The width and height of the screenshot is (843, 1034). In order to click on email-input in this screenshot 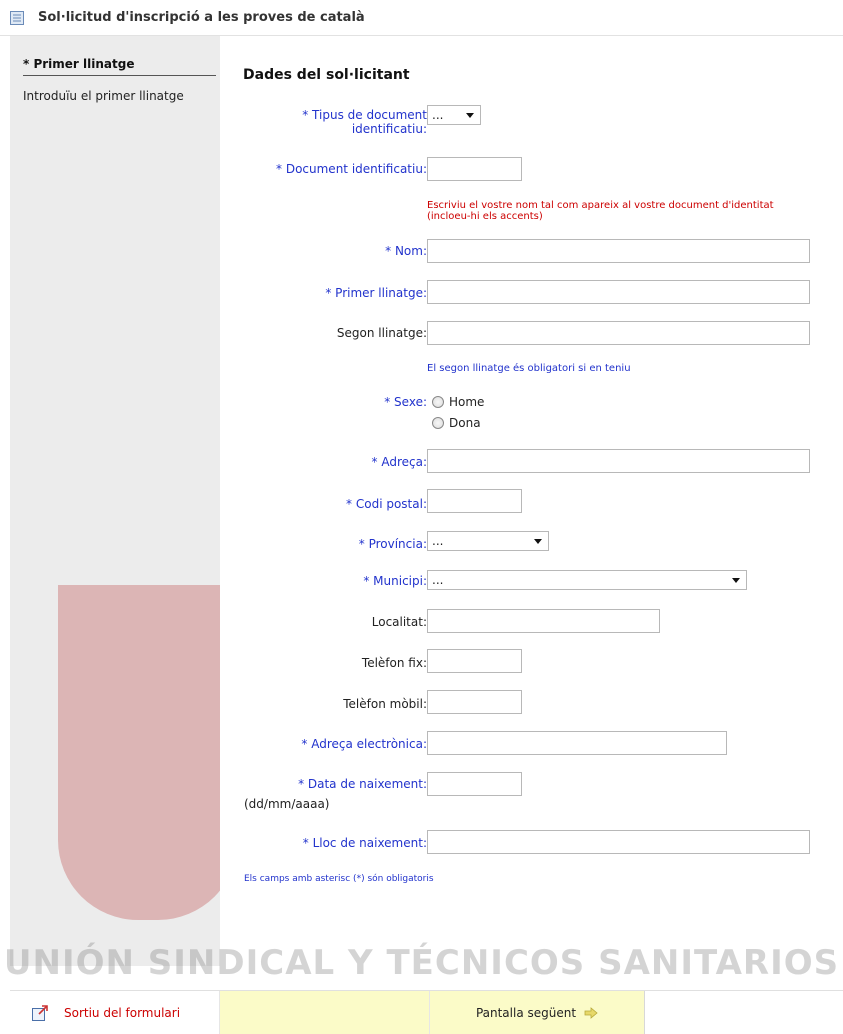, I will do `click(577, 743)`.